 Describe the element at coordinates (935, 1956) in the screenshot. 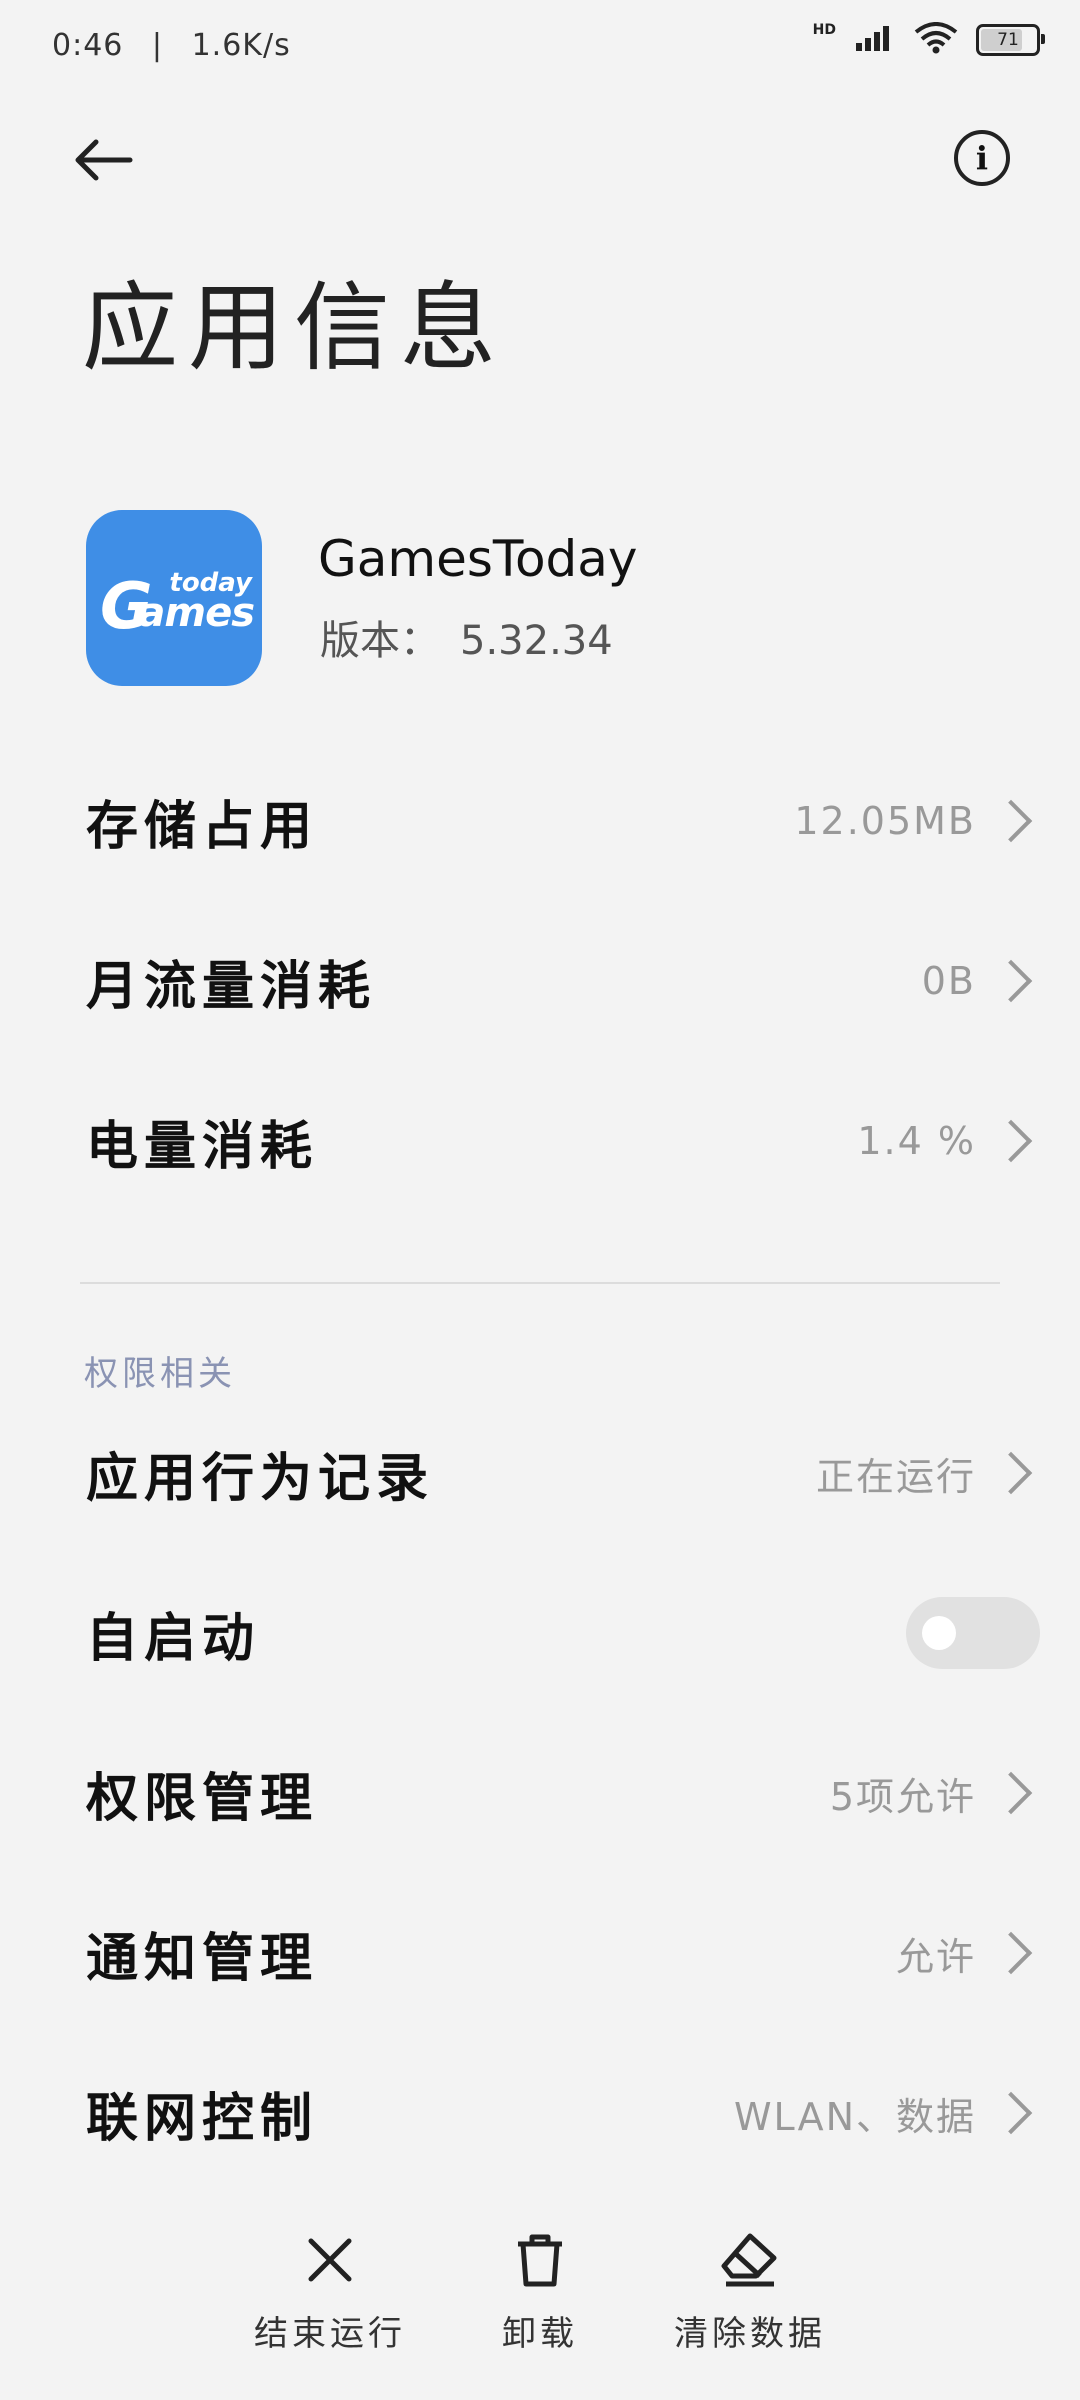

I see `row-value: 允许` at that location.